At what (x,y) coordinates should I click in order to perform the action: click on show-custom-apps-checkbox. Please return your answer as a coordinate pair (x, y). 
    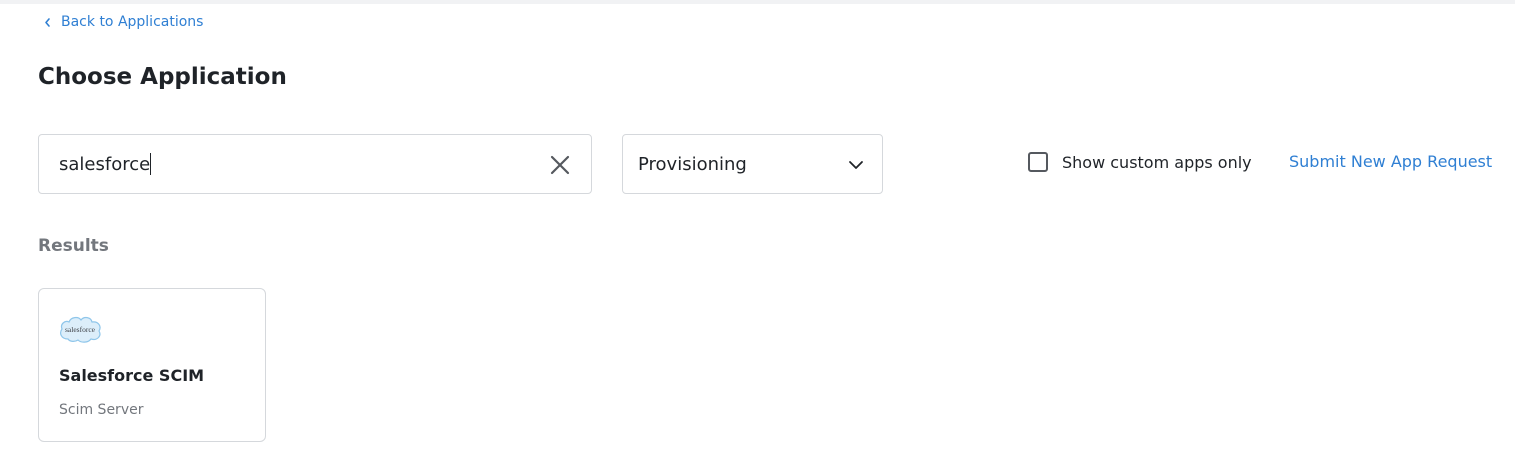
    Looking at the image, I should click on (1038, 162).